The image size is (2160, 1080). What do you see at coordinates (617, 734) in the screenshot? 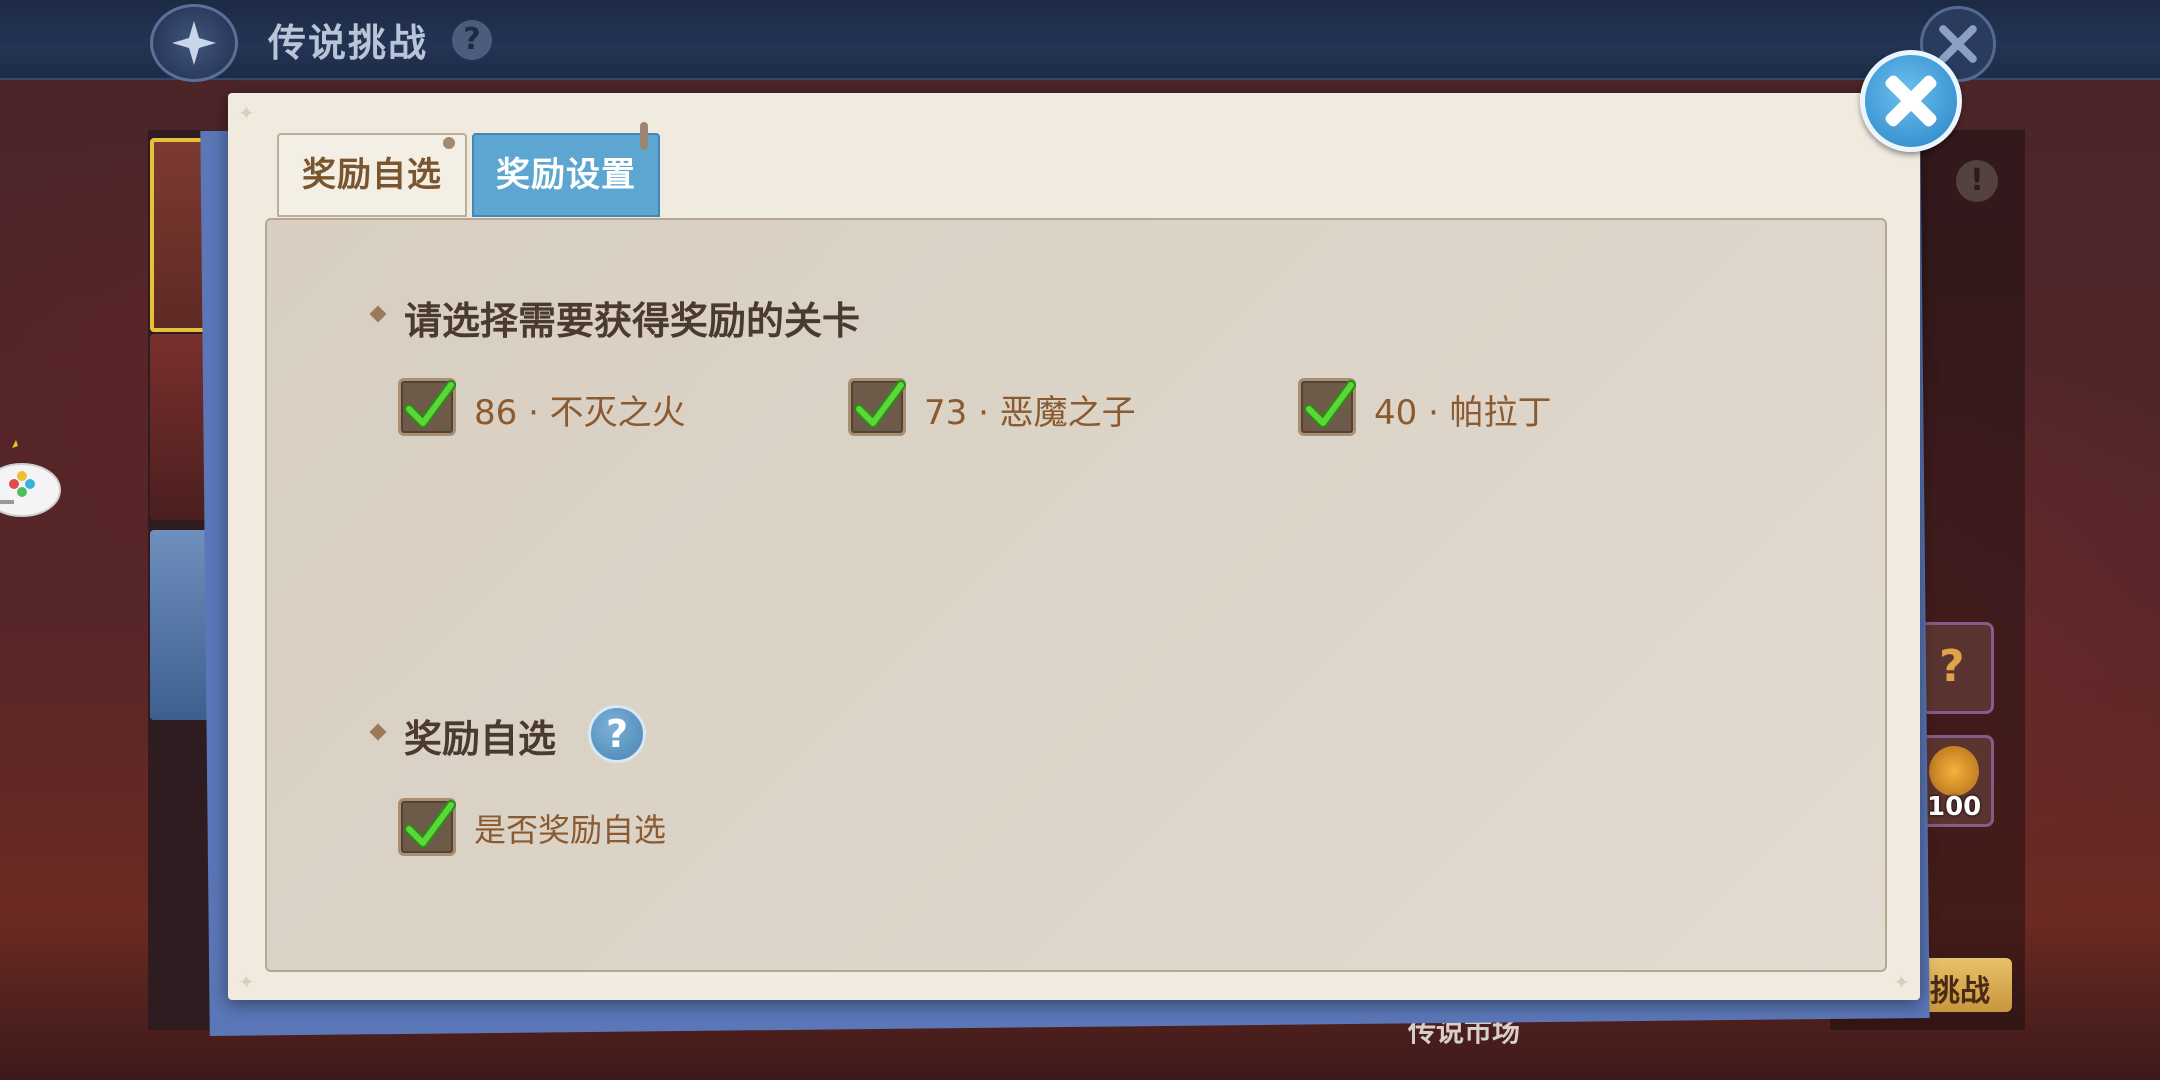
I see `reward-help-icon: ?` at bounding box center [617, 734].